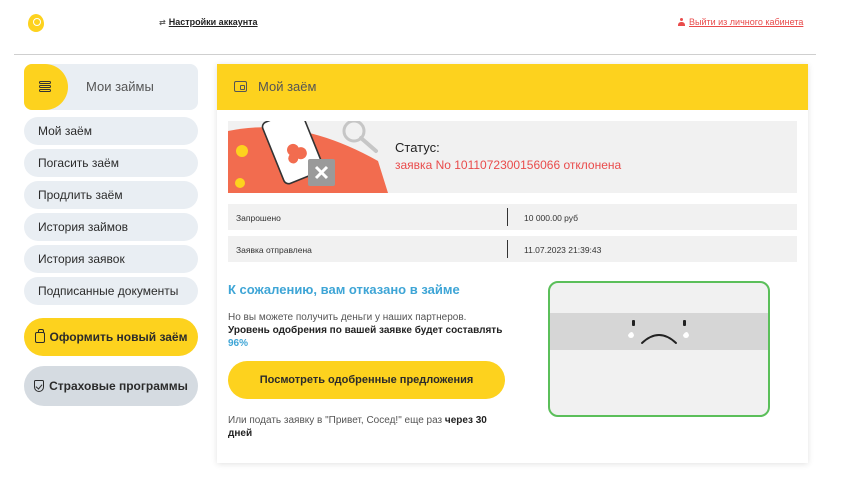 Image resolution: width=842 pixels, height=485 pixels. I want to click on account-settings-link: ⇄ Настройки аккаунта, so click(208, 22).